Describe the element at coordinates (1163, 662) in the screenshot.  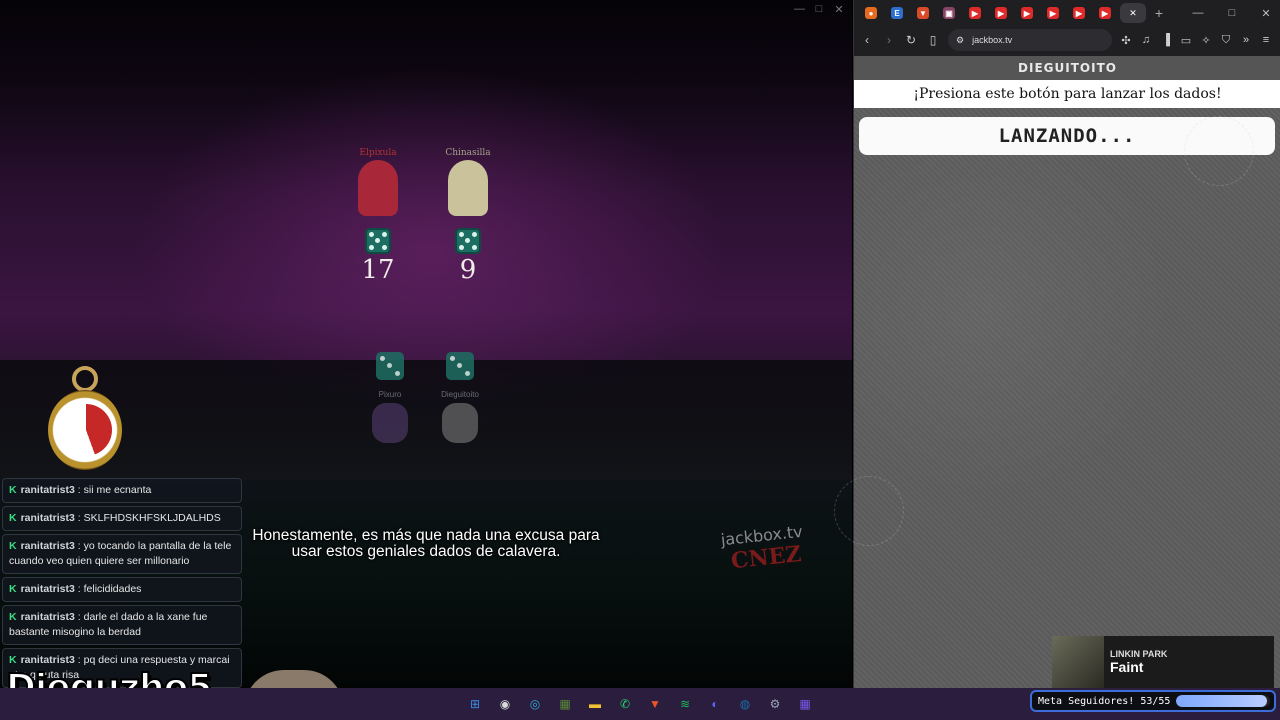
I see `now-playing-widget: LINKIN PARK Faint` at that location.